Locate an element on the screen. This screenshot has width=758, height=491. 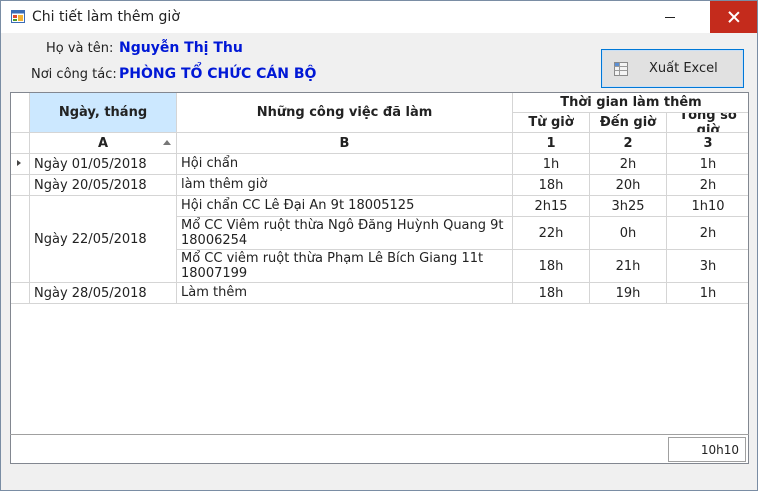
column-header-from: Từ giờ is located at coordinates (551, 123).